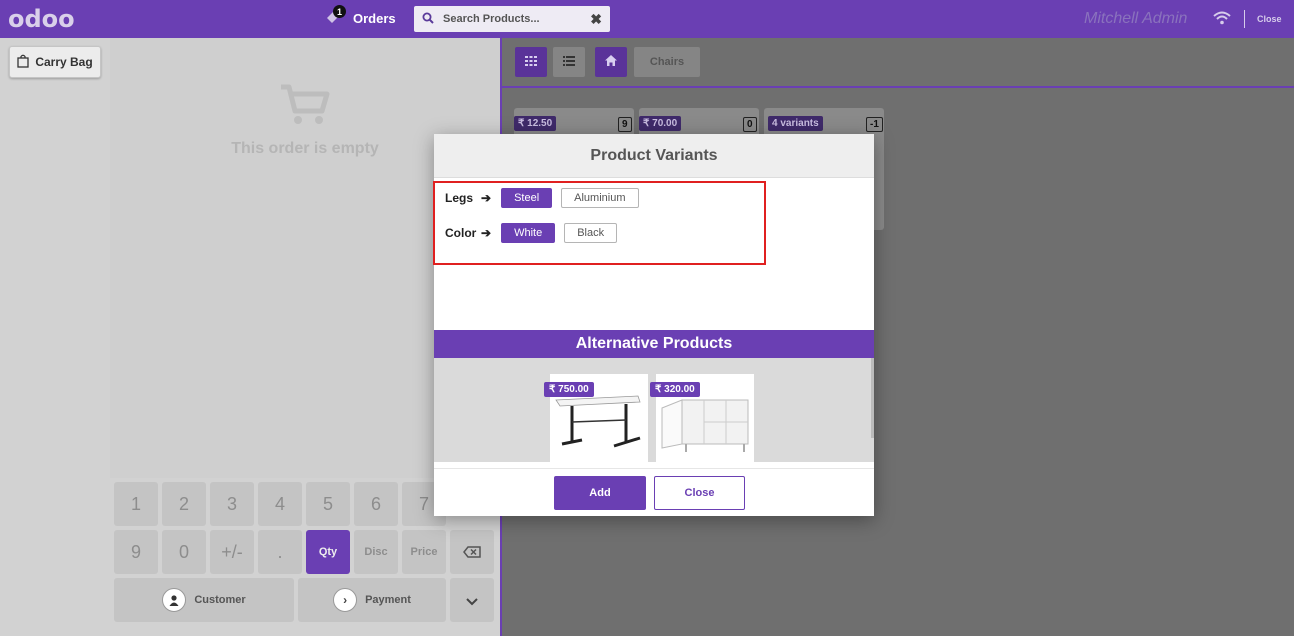 This screenshot has height=636, width=1294. Describe the element at coordinates (1269, 19) in the screenshot. I see `header-close-button: Close` at that location.